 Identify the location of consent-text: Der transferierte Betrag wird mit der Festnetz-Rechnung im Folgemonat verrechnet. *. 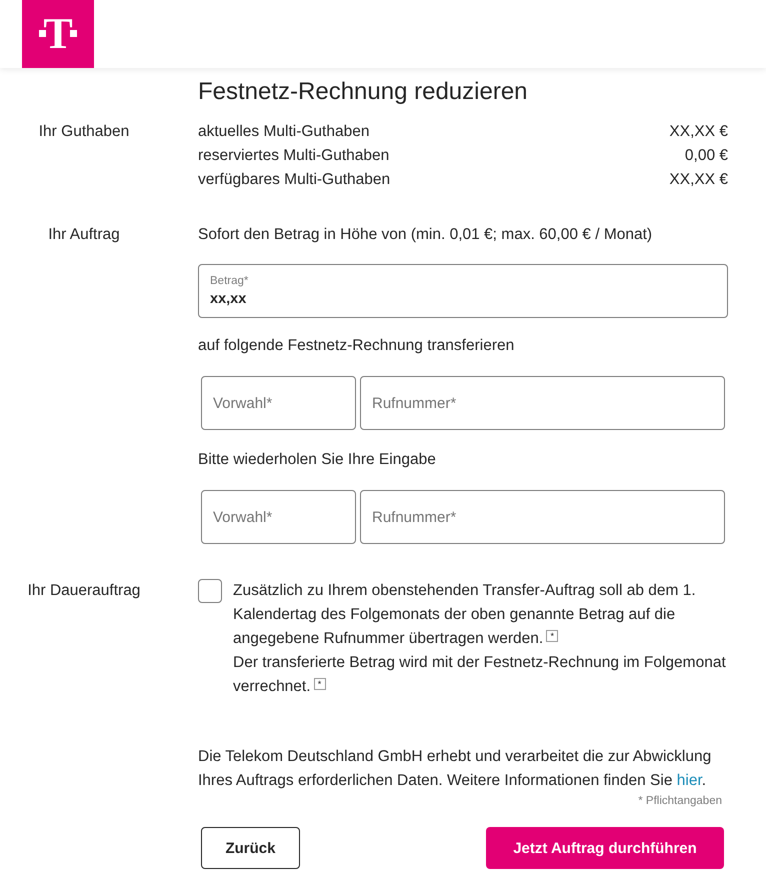
(480, 675).